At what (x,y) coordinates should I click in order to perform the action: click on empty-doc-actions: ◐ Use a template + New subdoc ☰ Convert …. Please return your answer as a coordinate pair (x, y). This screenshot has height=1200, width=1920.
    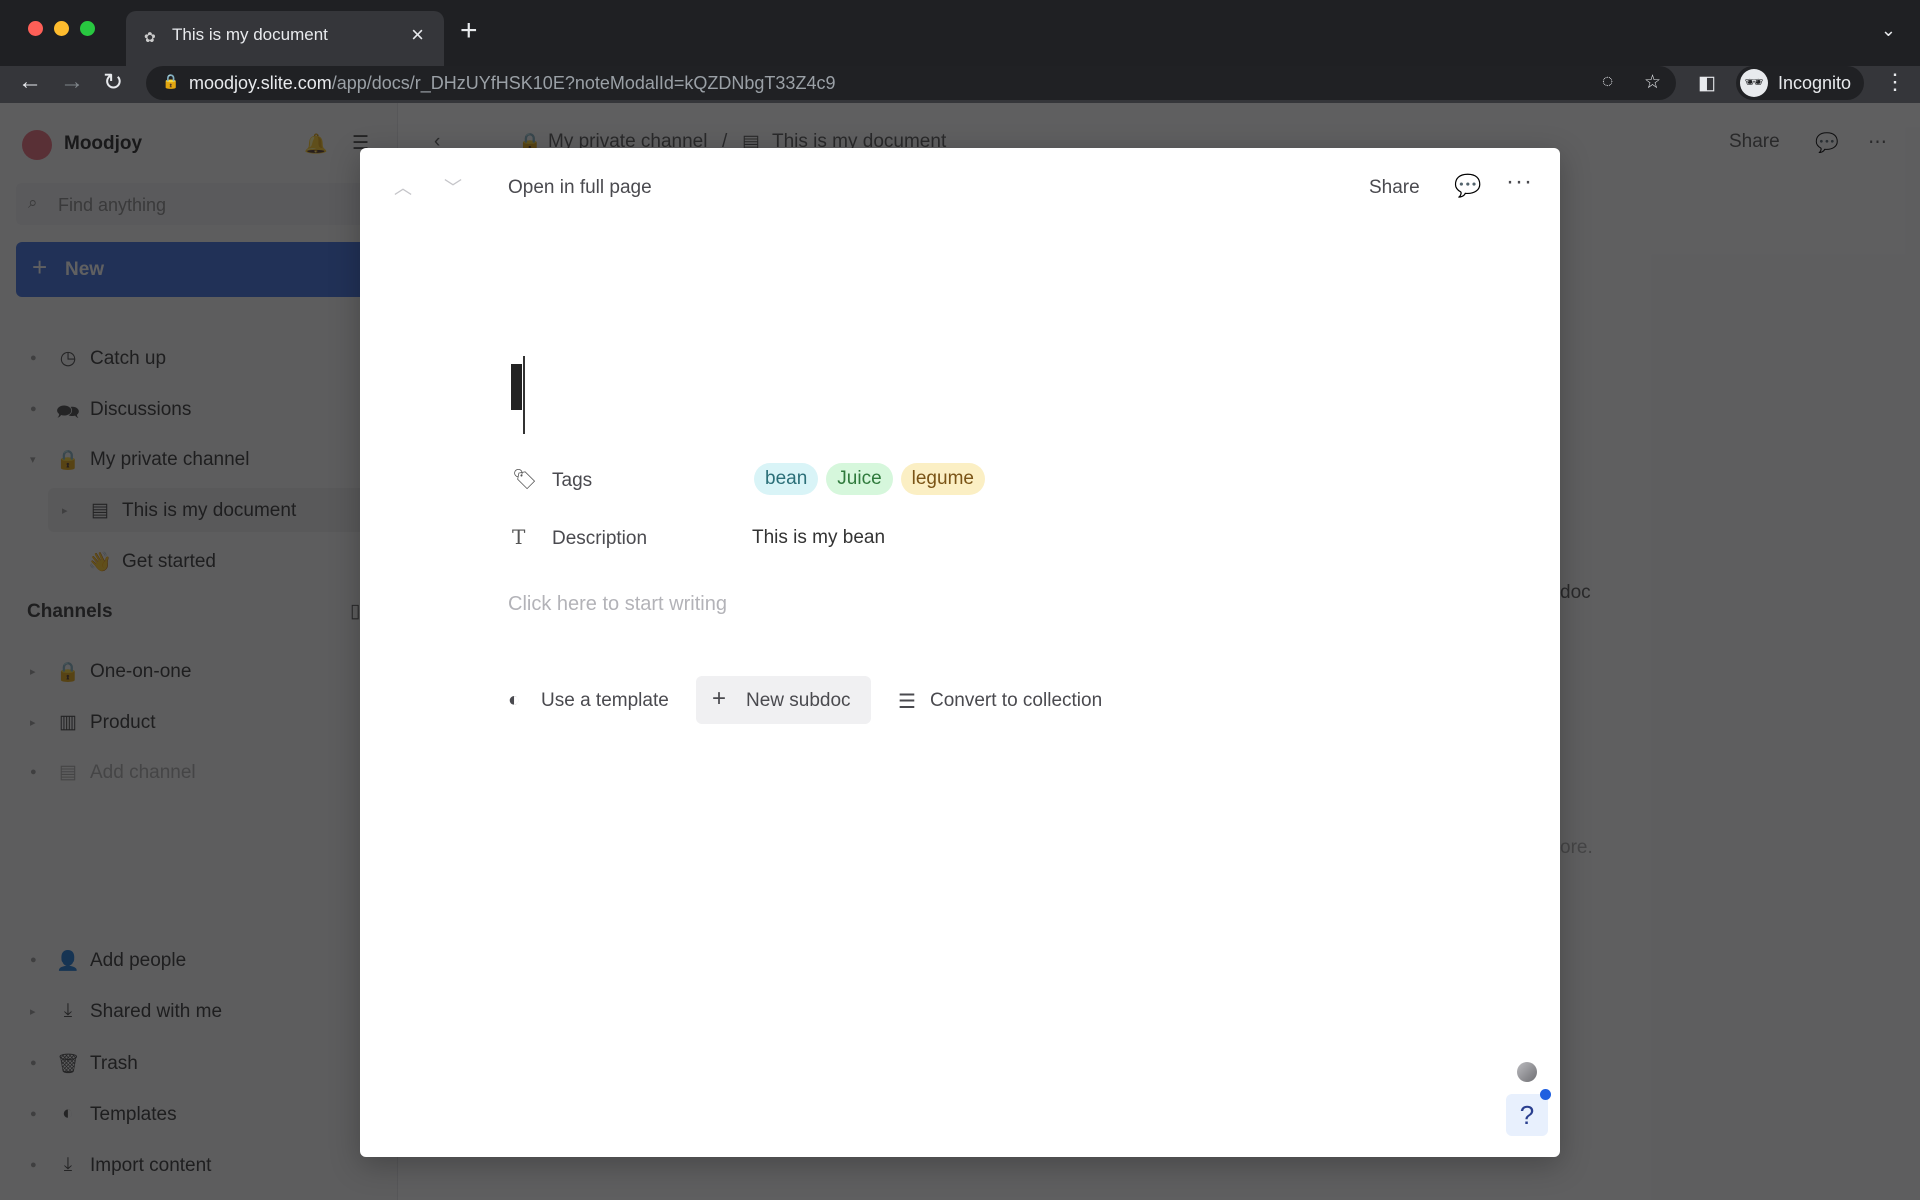
    Looking at the image, I should click on (858, 700).